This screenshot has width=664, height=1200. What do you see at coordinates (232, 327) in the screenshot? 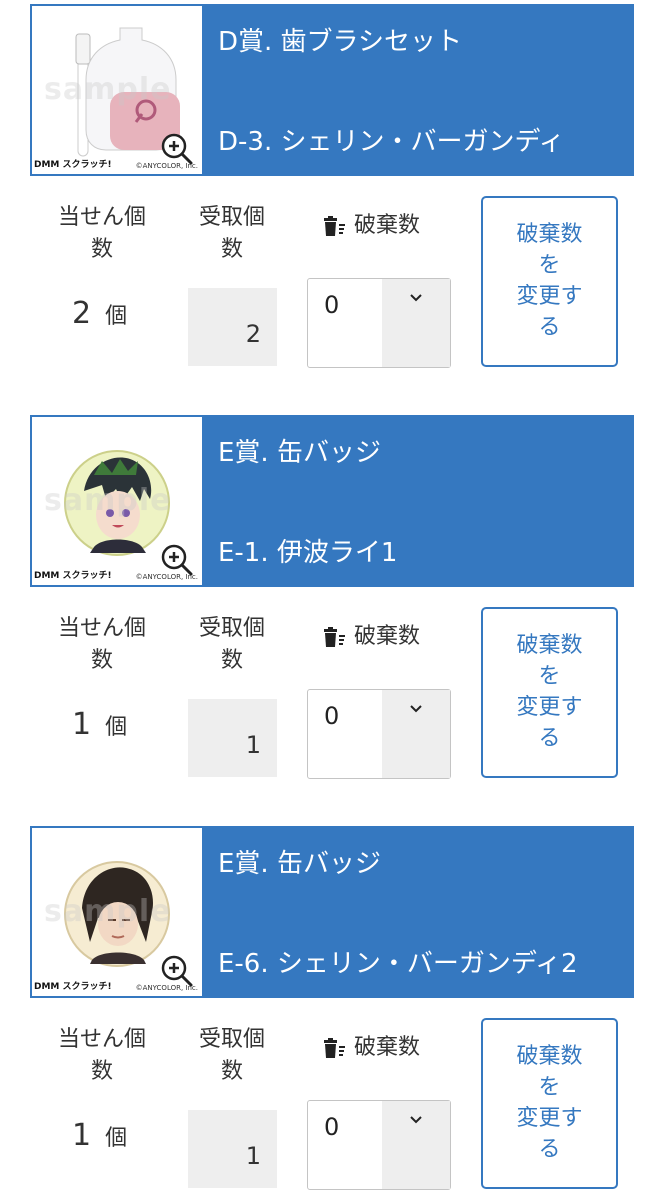
I see `received-count-field: 2` at bounding box center [232, 327].